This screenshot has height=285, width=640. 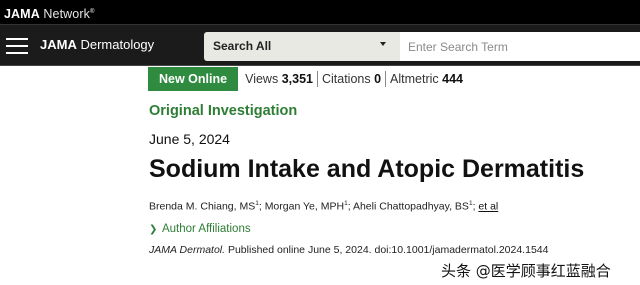 What do you see at coordinates (488, 207) in the screenshot?
I see `et-al-link: et al` at bounding box center [488, 207].